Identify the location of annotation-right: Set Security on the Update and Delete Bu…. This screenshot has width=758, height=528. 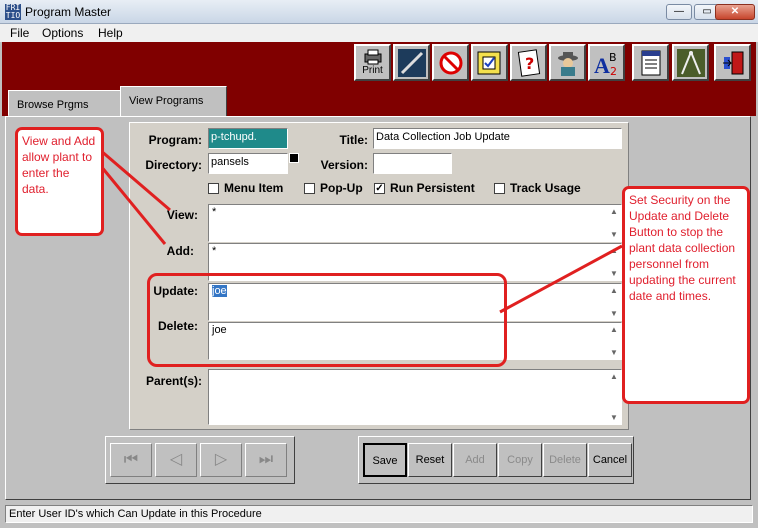
(686, 295).